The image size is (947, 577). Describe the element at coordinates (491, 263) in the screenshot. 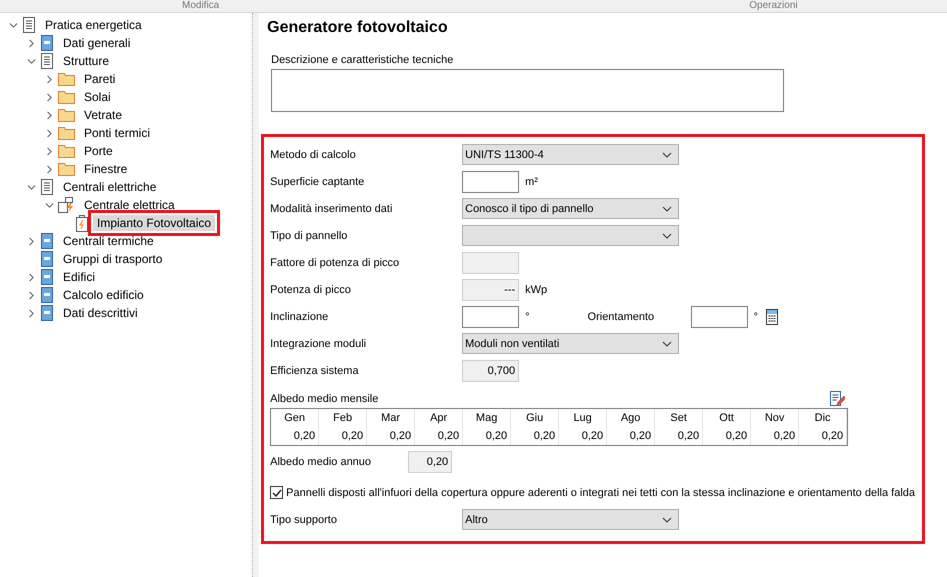

I see `readonly-field` at that location.